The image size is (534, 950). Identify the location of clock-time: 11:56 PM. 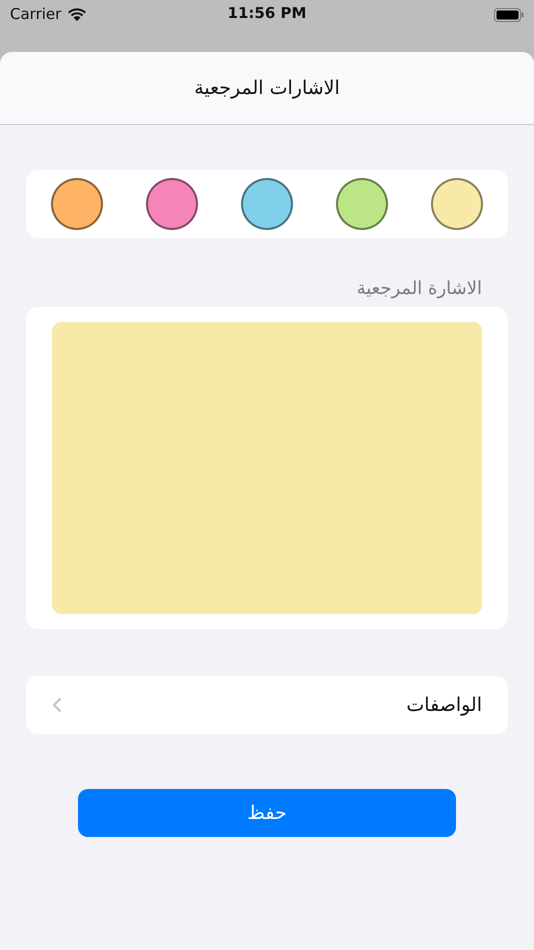
(267, 13).